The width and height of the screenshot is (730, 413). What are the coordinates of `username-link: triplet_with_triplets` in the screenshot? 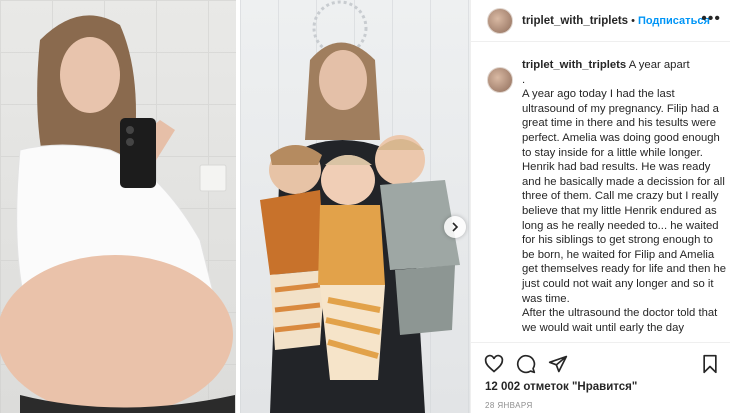 It's located at (575, 21).